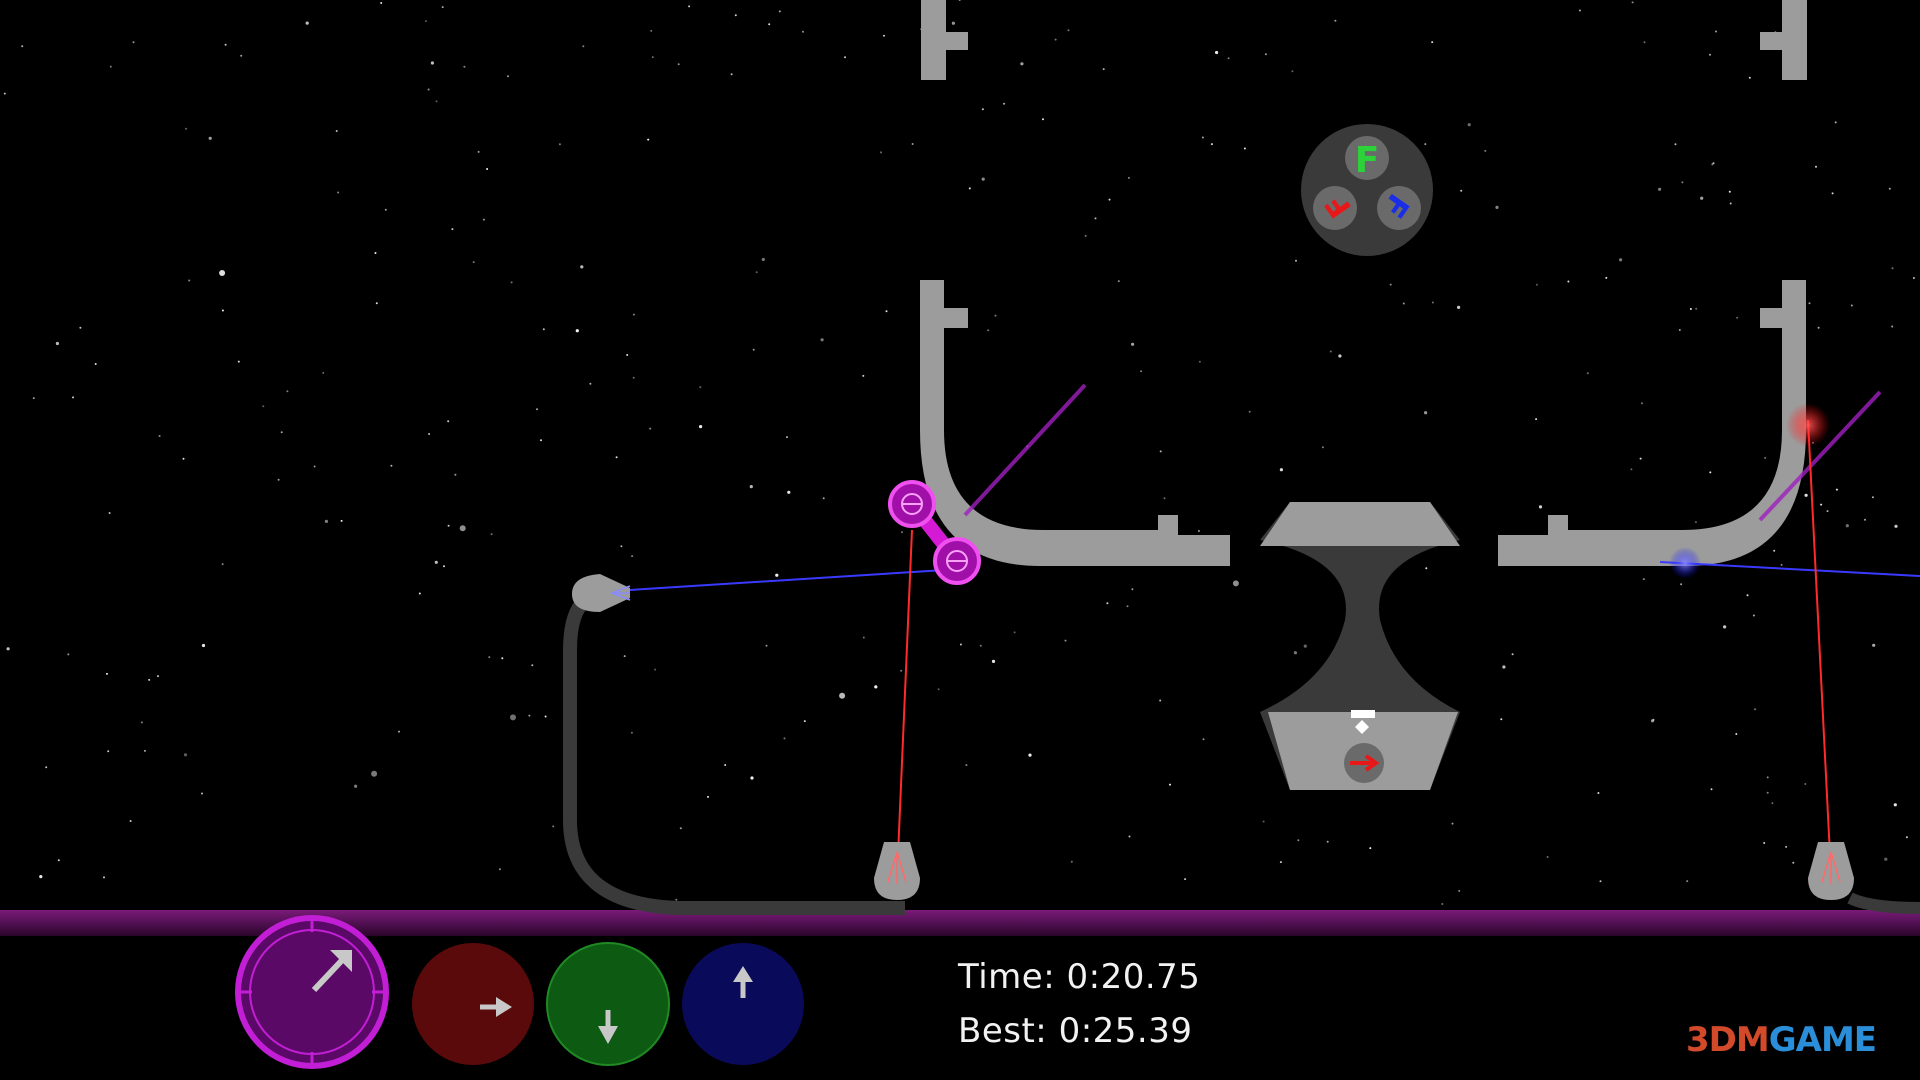  I want to click on purple-dial, so click(312, 992).